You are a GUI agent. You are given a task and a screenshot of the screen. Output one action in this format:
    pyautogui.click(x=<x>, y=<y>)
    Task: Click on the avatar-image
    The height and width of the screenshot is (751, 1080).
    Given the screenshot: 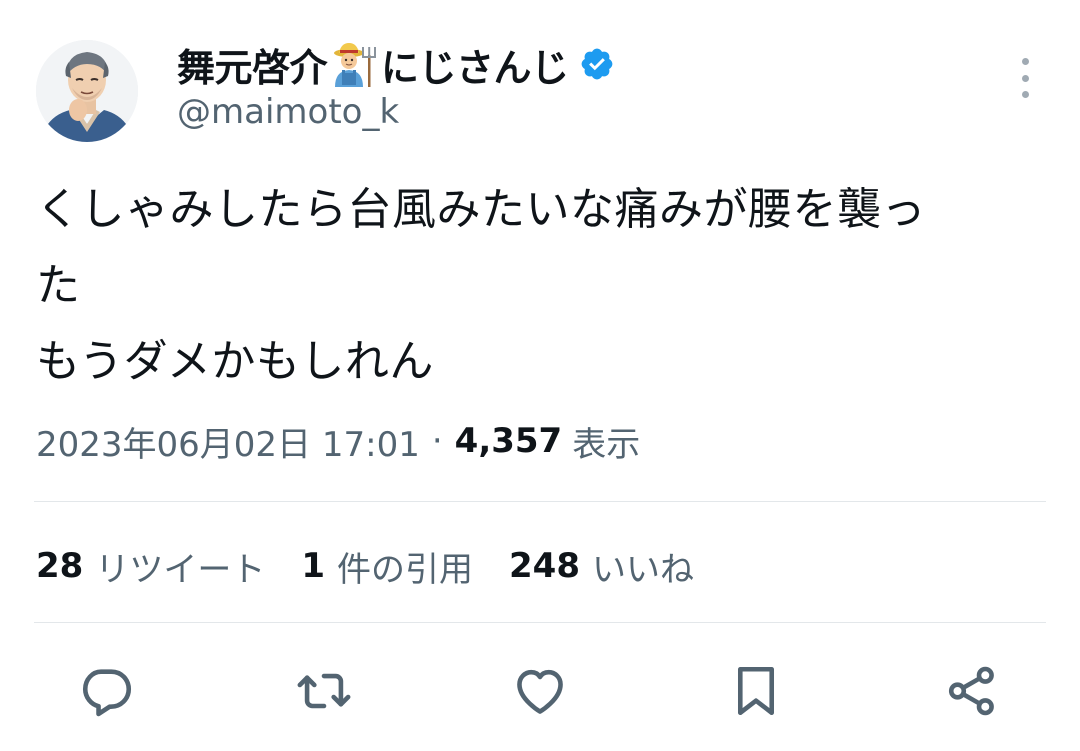 What is the action you would take?
    pyautogui.click(x=87, y=91)
    